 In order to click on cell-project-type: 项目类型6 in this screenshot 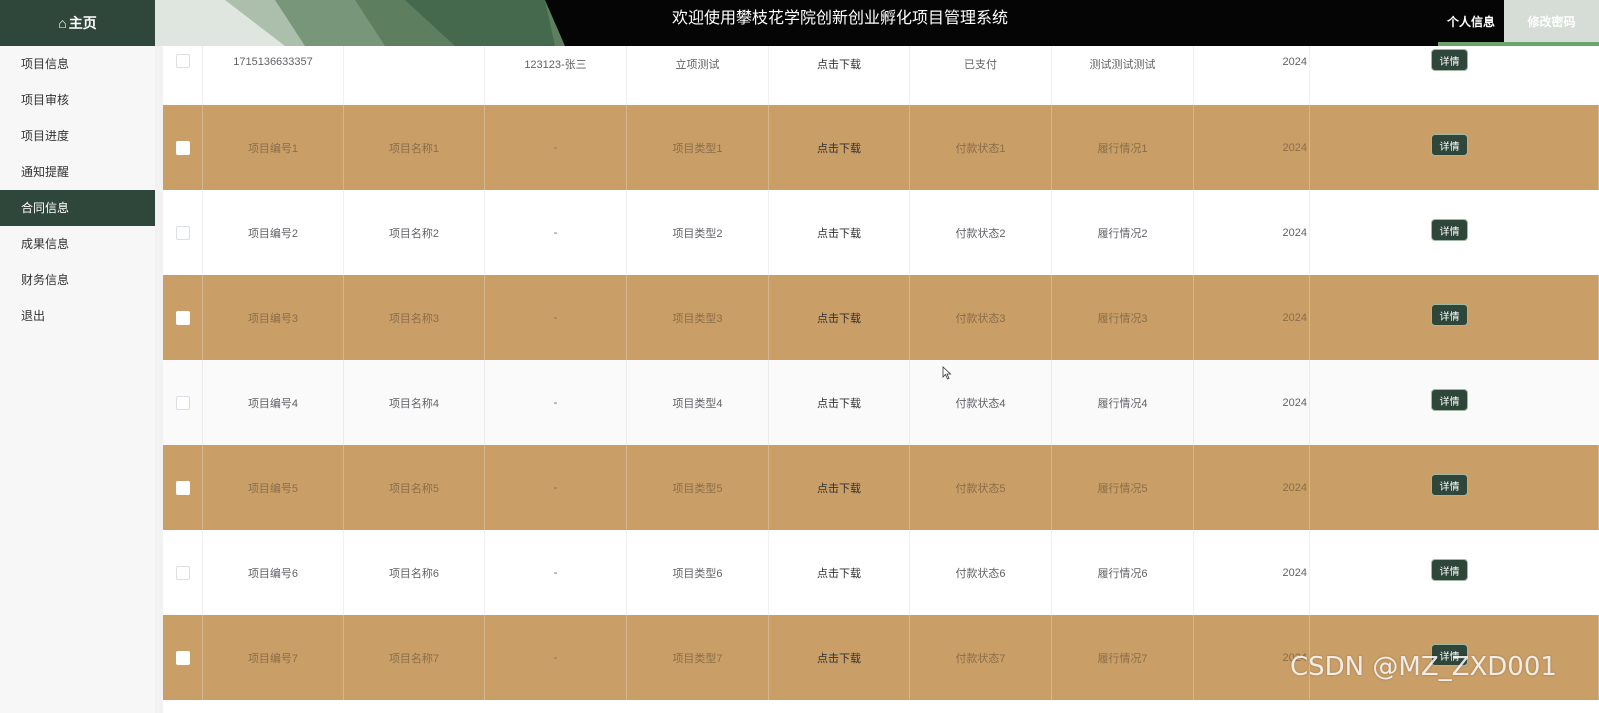, I will do `click(698, 572)`.